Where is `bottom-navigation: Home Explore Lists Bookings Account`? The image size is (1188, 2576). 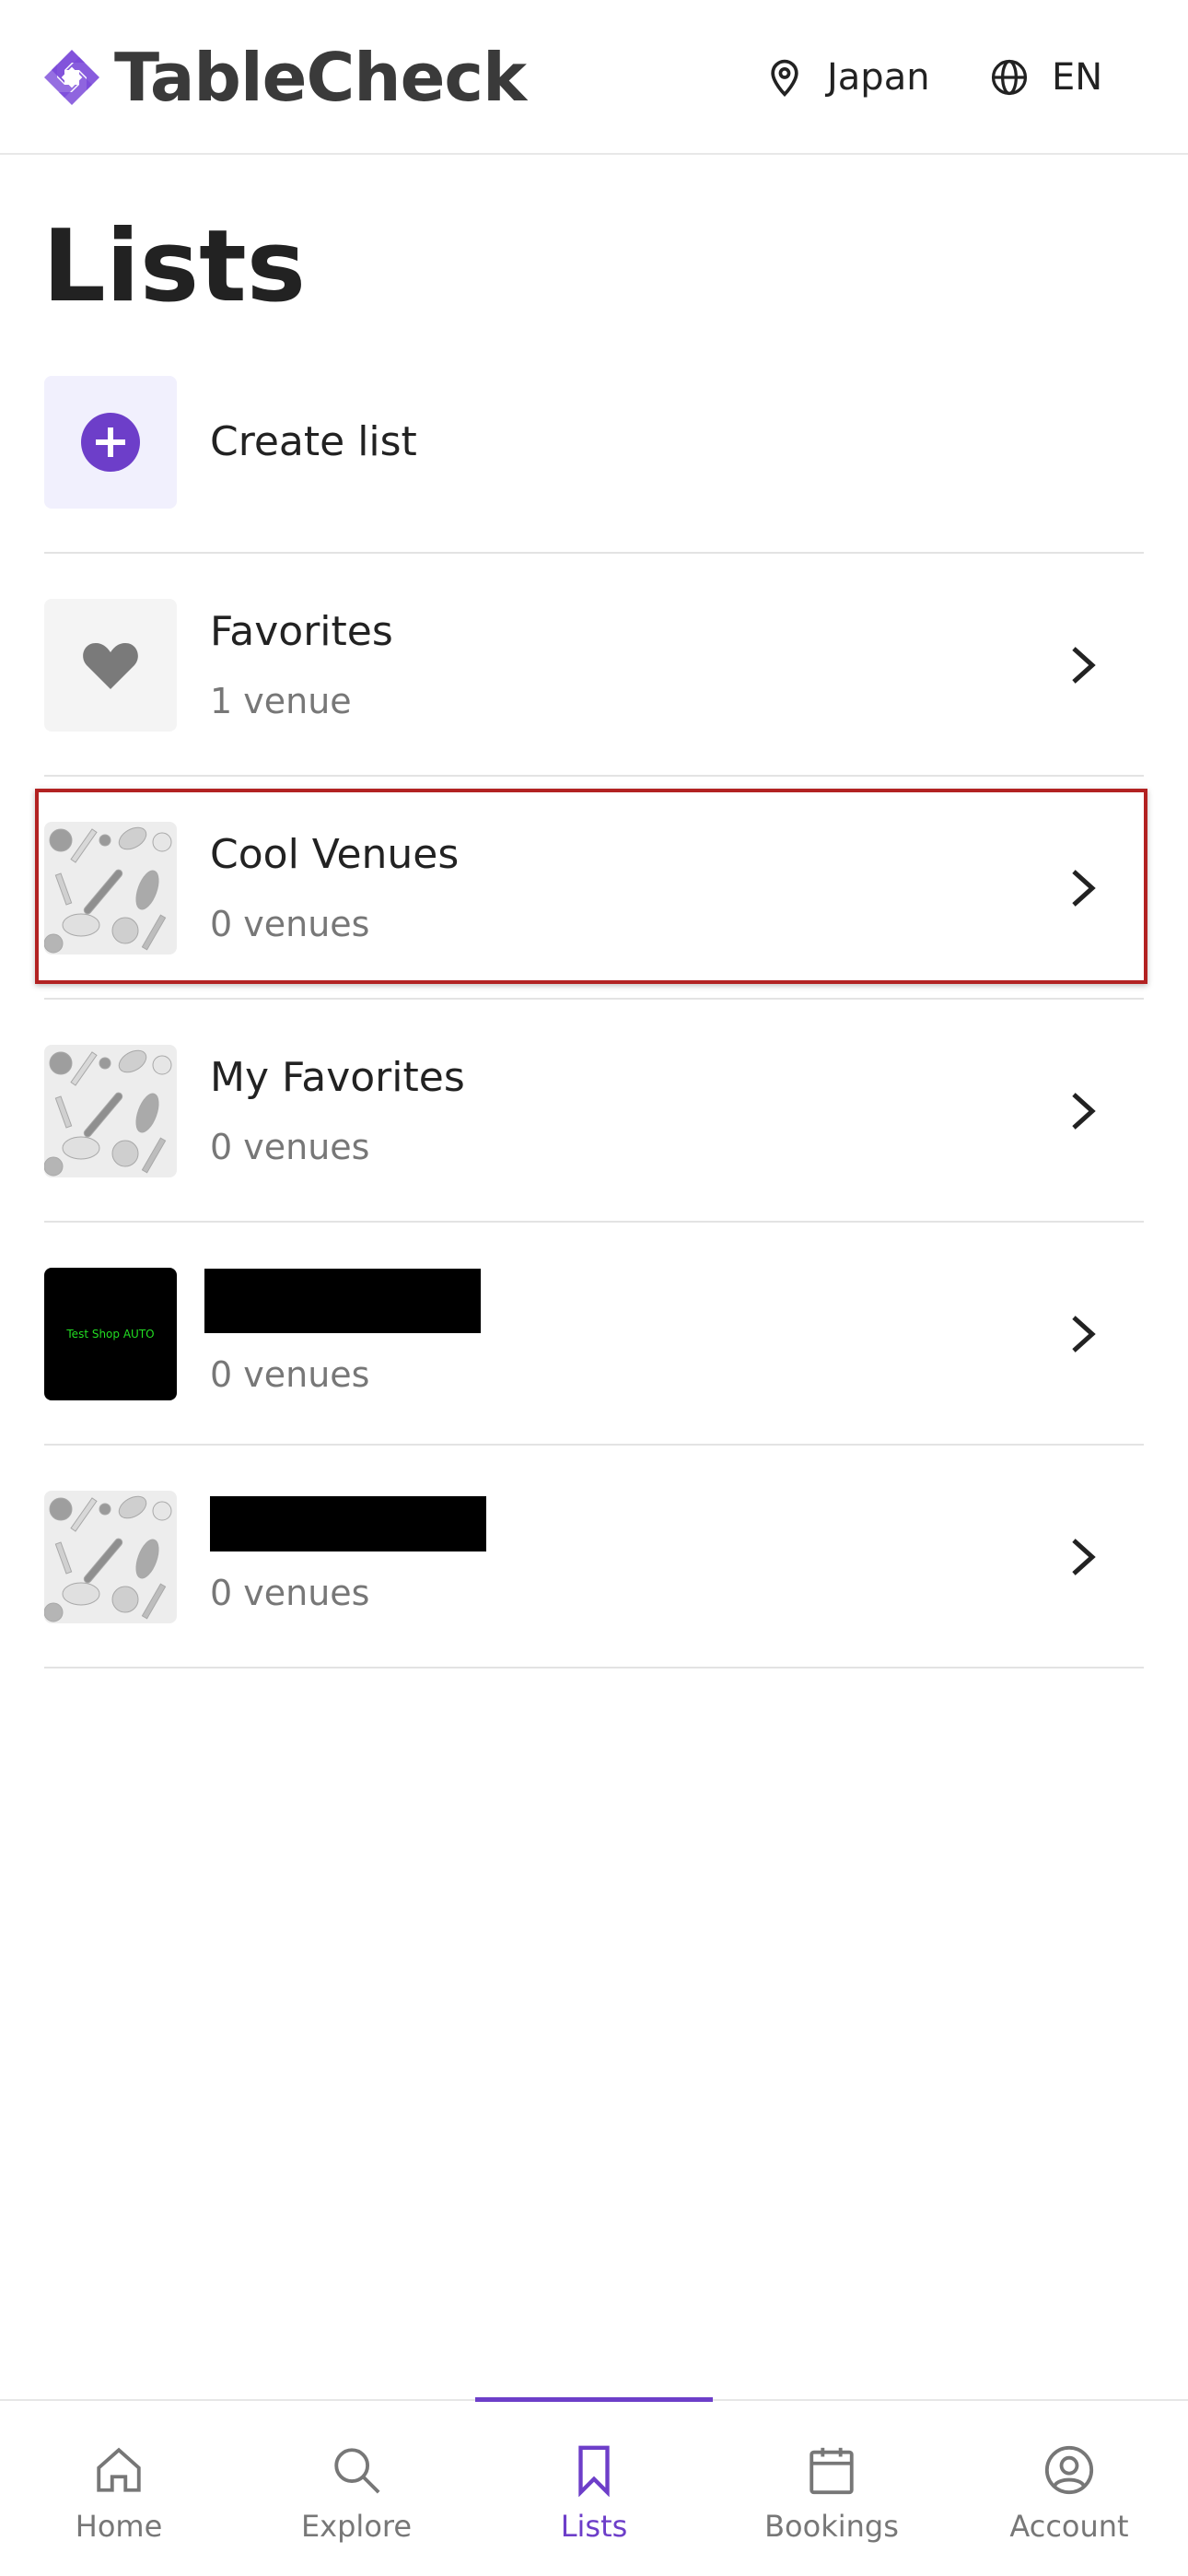 bottom-navigation: Home Explore Lists Bookings Account is located at coordinates (594, 2486).